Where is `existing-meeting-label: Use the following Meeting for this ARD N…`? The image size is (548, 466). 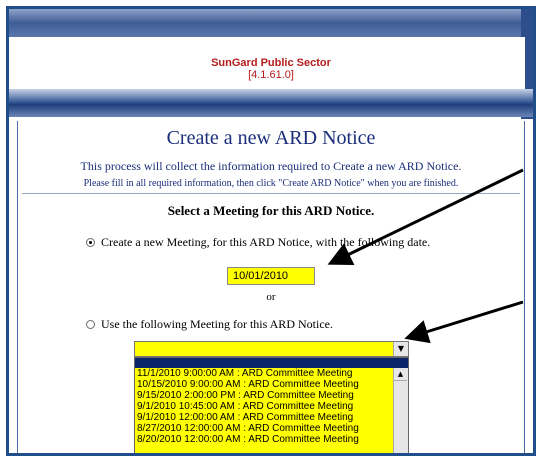 existing-meeting-label: Use the following Meeting for this ARD N… is located at coordinates (217, 324).